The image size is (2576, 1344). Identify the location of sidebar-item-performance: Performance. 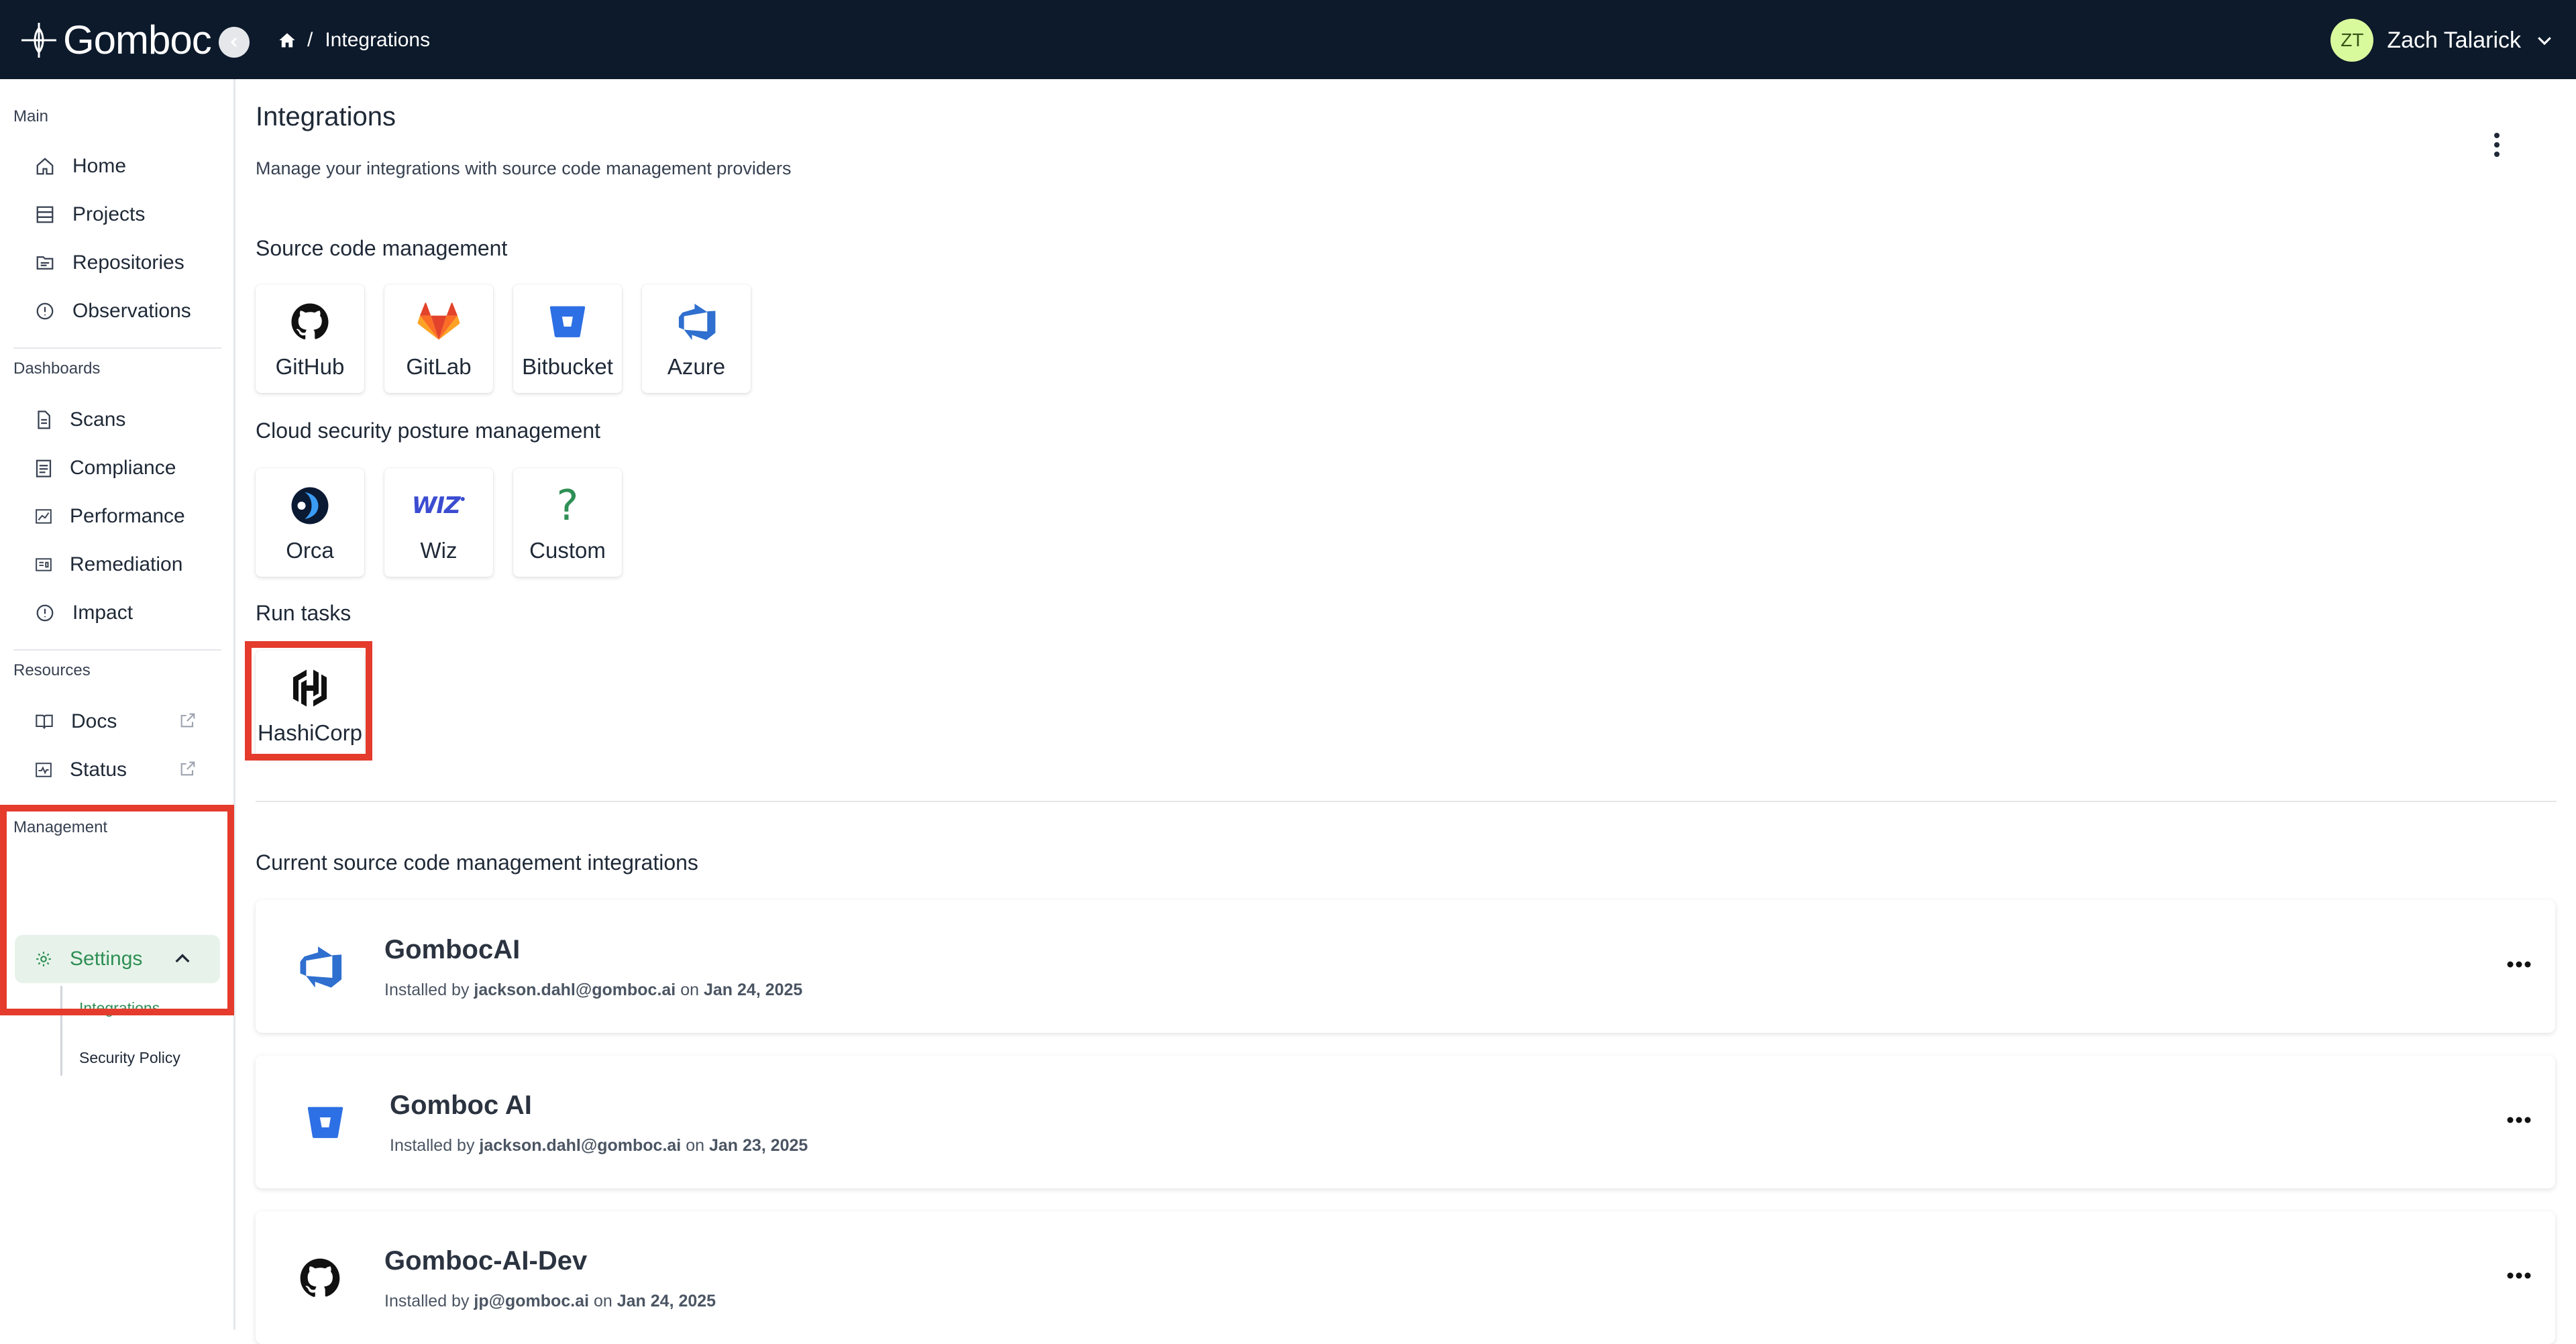
(110, 516).